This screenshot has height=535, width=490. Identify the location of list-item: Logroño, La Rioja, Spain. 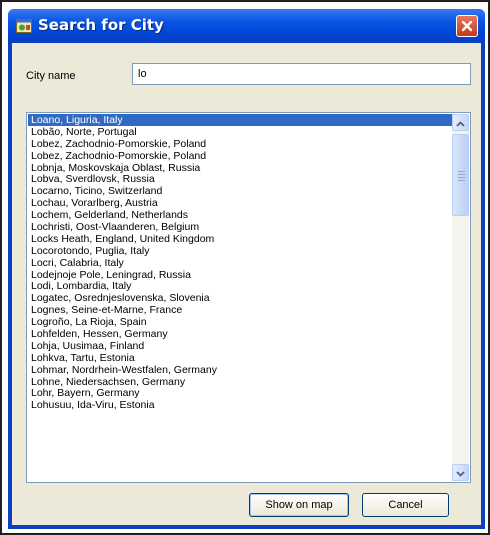
(240, 322).